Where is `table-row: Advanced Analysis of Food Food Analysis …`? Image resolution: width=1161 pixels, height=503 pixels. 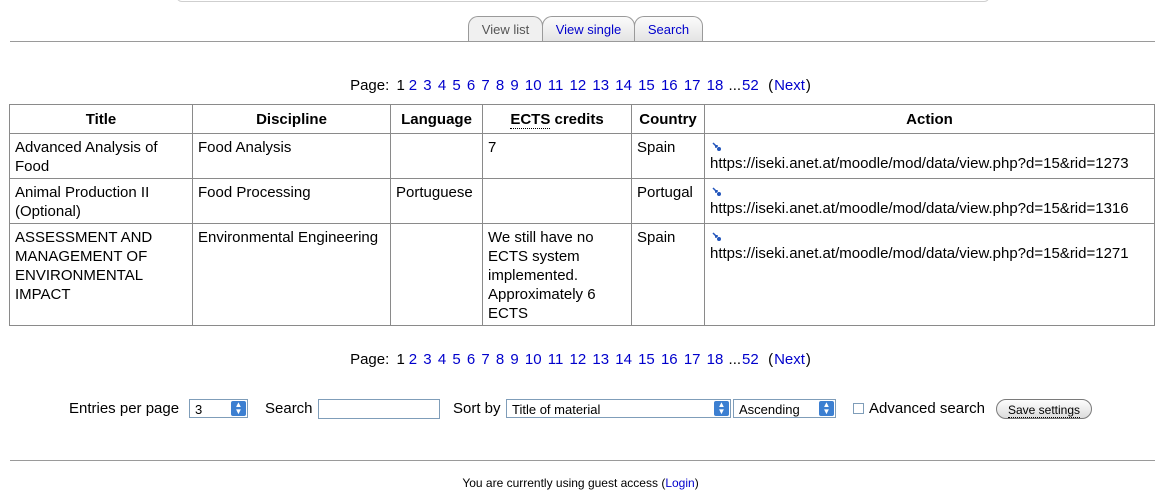
table-row: Advanced Analysis of Food Food Analysis … is located at coordinates (582, 156).